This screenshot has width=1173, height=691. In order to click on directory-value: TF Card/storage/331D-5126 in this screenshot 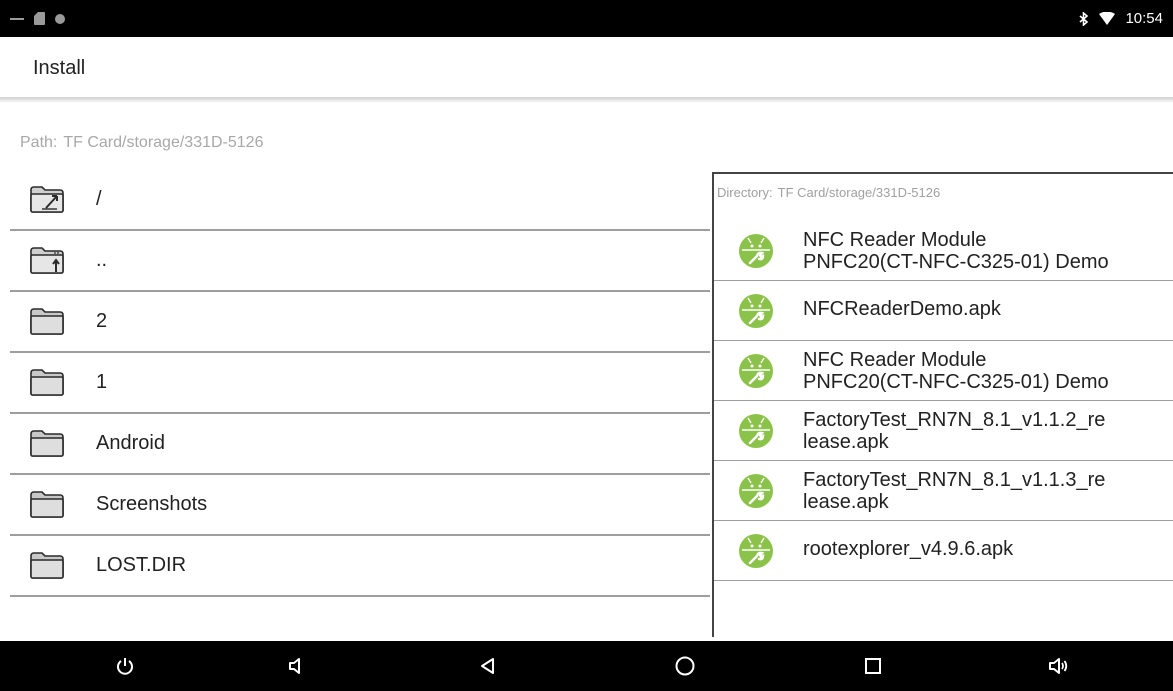, I will do `click(859, 192)`.